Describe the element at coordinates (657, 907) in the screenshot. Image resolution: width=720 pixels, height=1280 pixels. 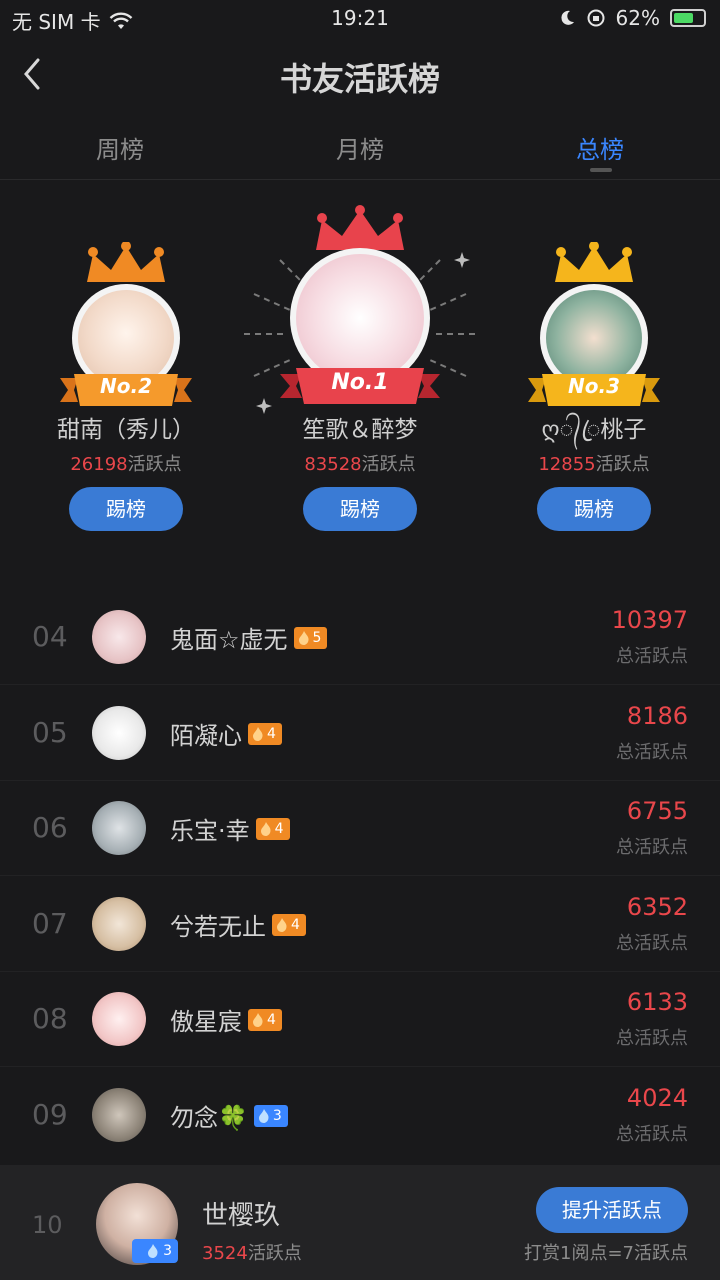
I see `points-value: 6352` at that location.